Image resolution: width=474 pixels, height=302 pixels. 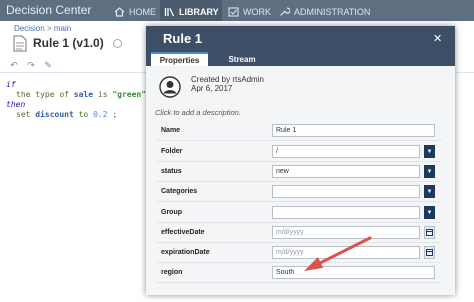 What do you see at coordinates (346, 151) in the screenshot?
I see `folder-select: /` at bounding box center [346, 151].